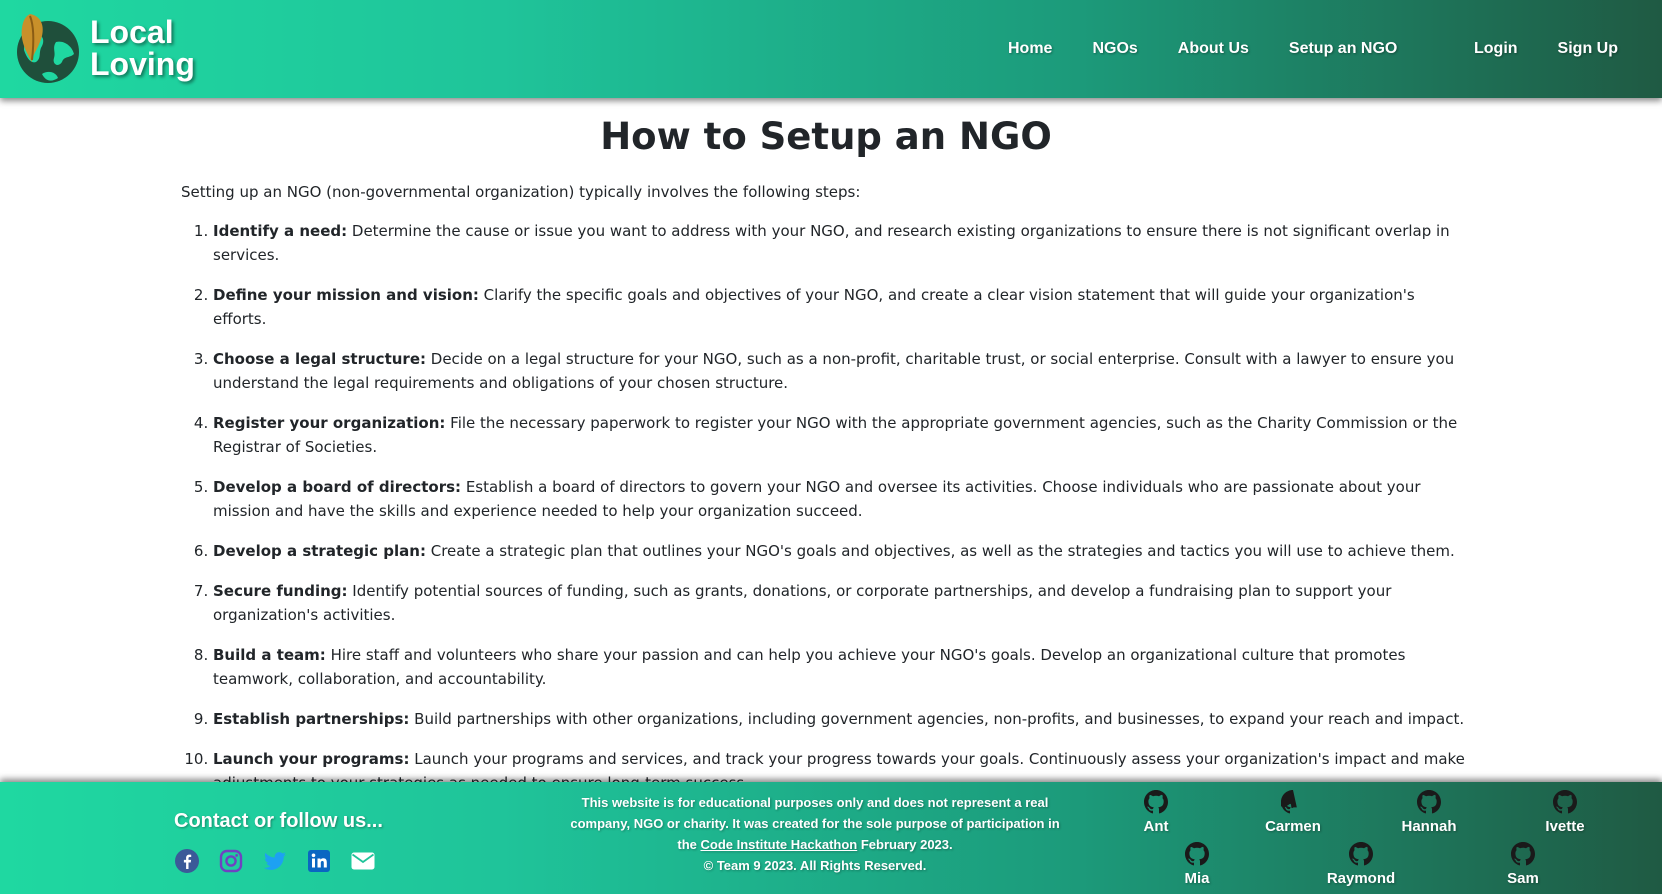 The width and height of the screenshot is (1662, 894). What do you see at coordinates (1213, 49) in the screenshot?
I see `nav-about: About Us` at bounding box center [1213, 49].